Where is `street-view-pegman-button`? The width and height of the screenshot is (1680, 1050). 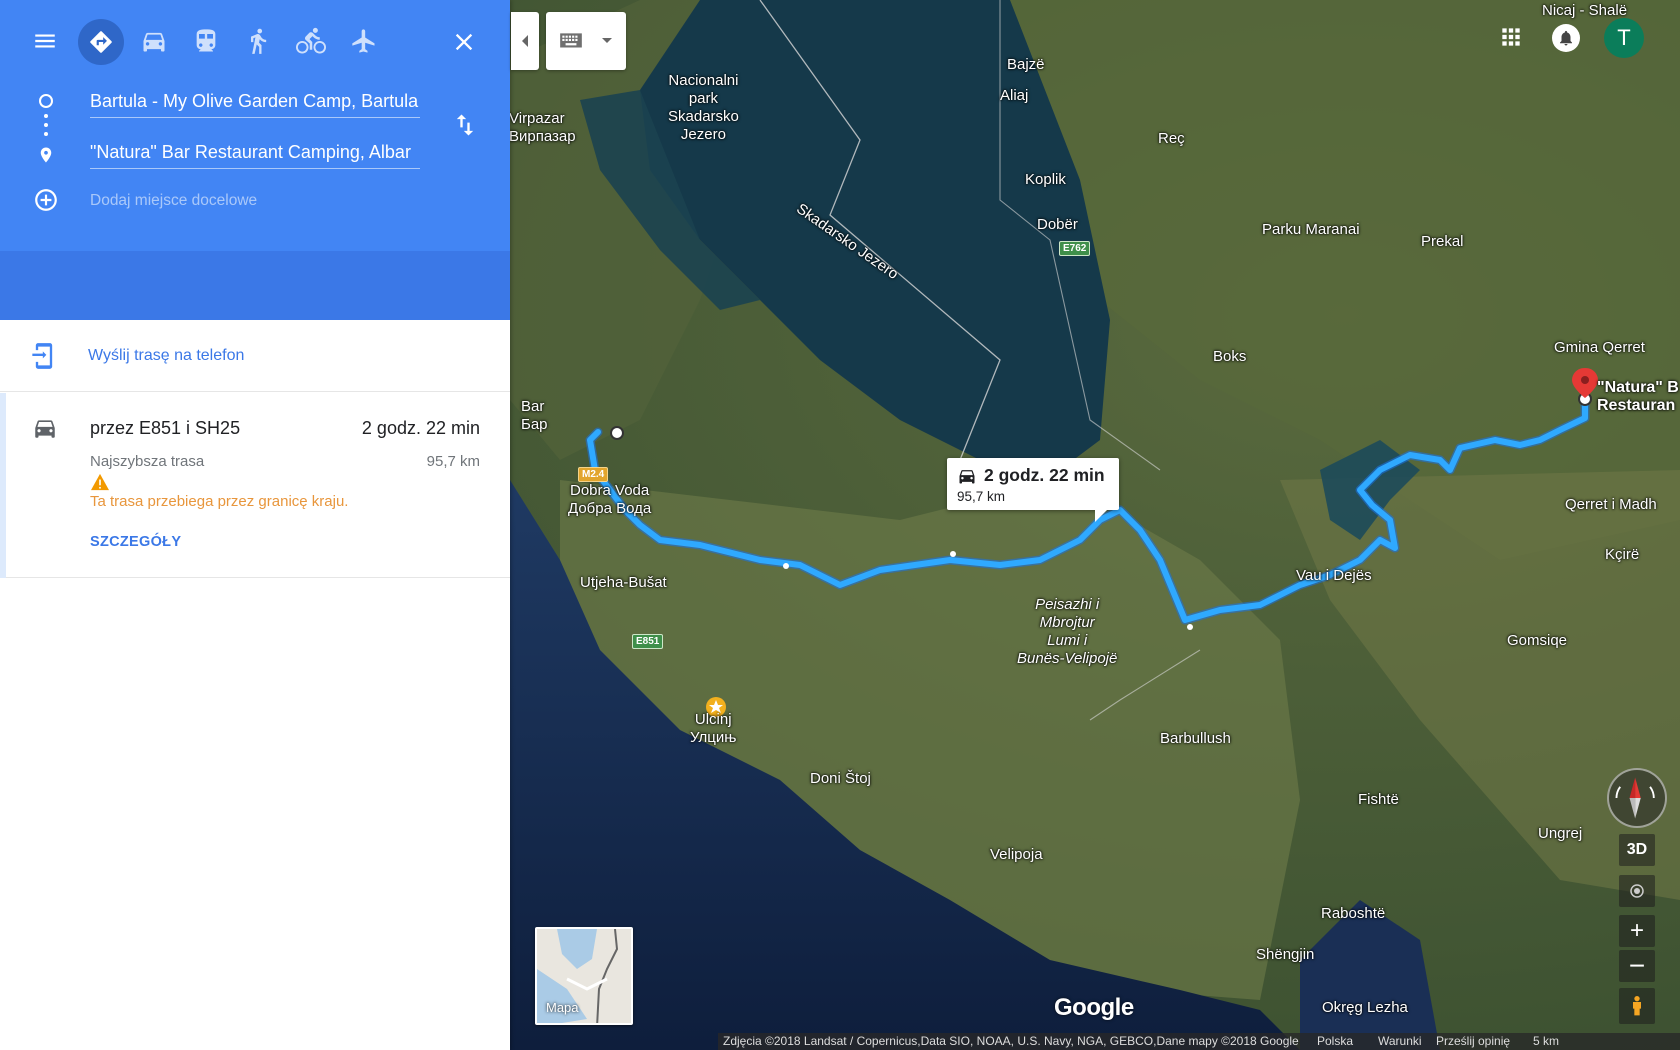 street-view-pegman-button is located at coordinates (1637, 1006).